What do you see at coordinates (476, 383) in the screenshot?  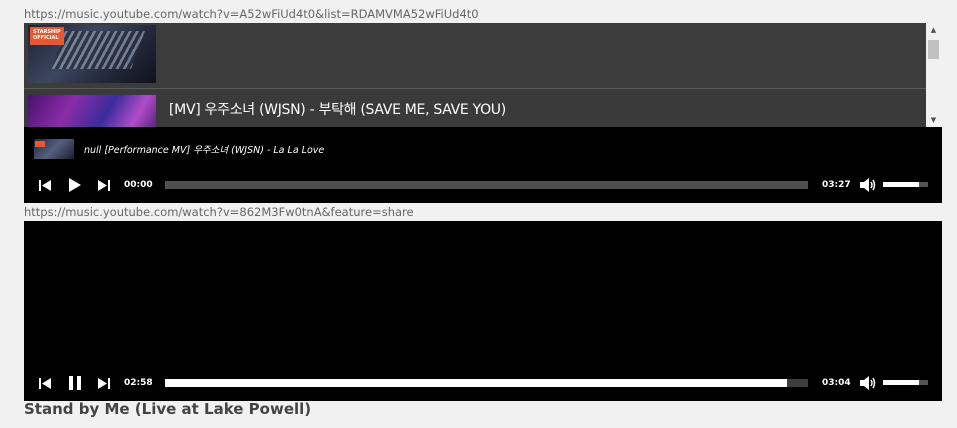 I see `seek-bar-progress` at bounding box center [476, 383].